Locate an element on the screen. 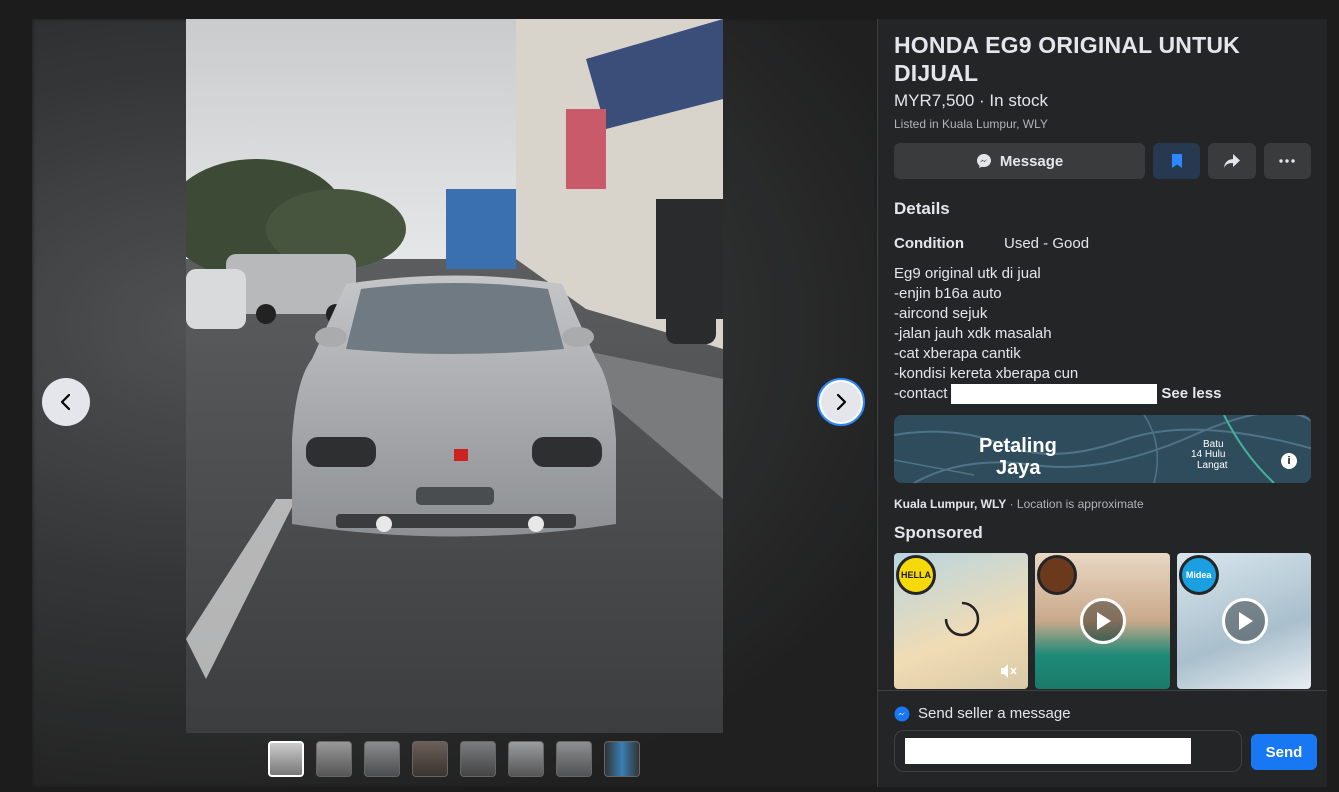 This screenshot has height=792, width=1339. send-button: Send is located at coordinates (1284, 752).